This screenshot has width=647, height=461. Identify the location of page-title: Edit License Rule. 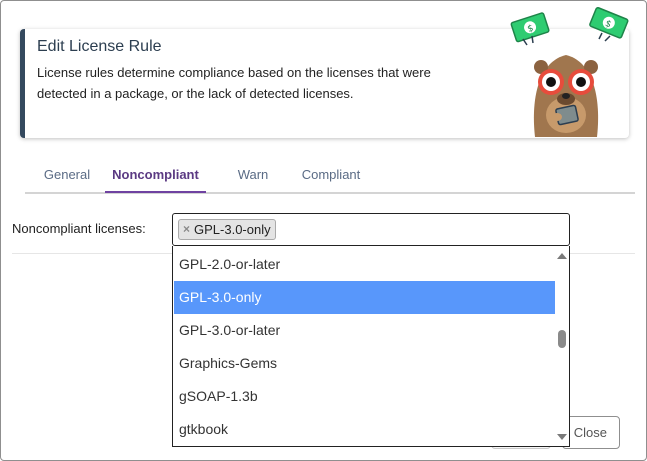
(99, 46).